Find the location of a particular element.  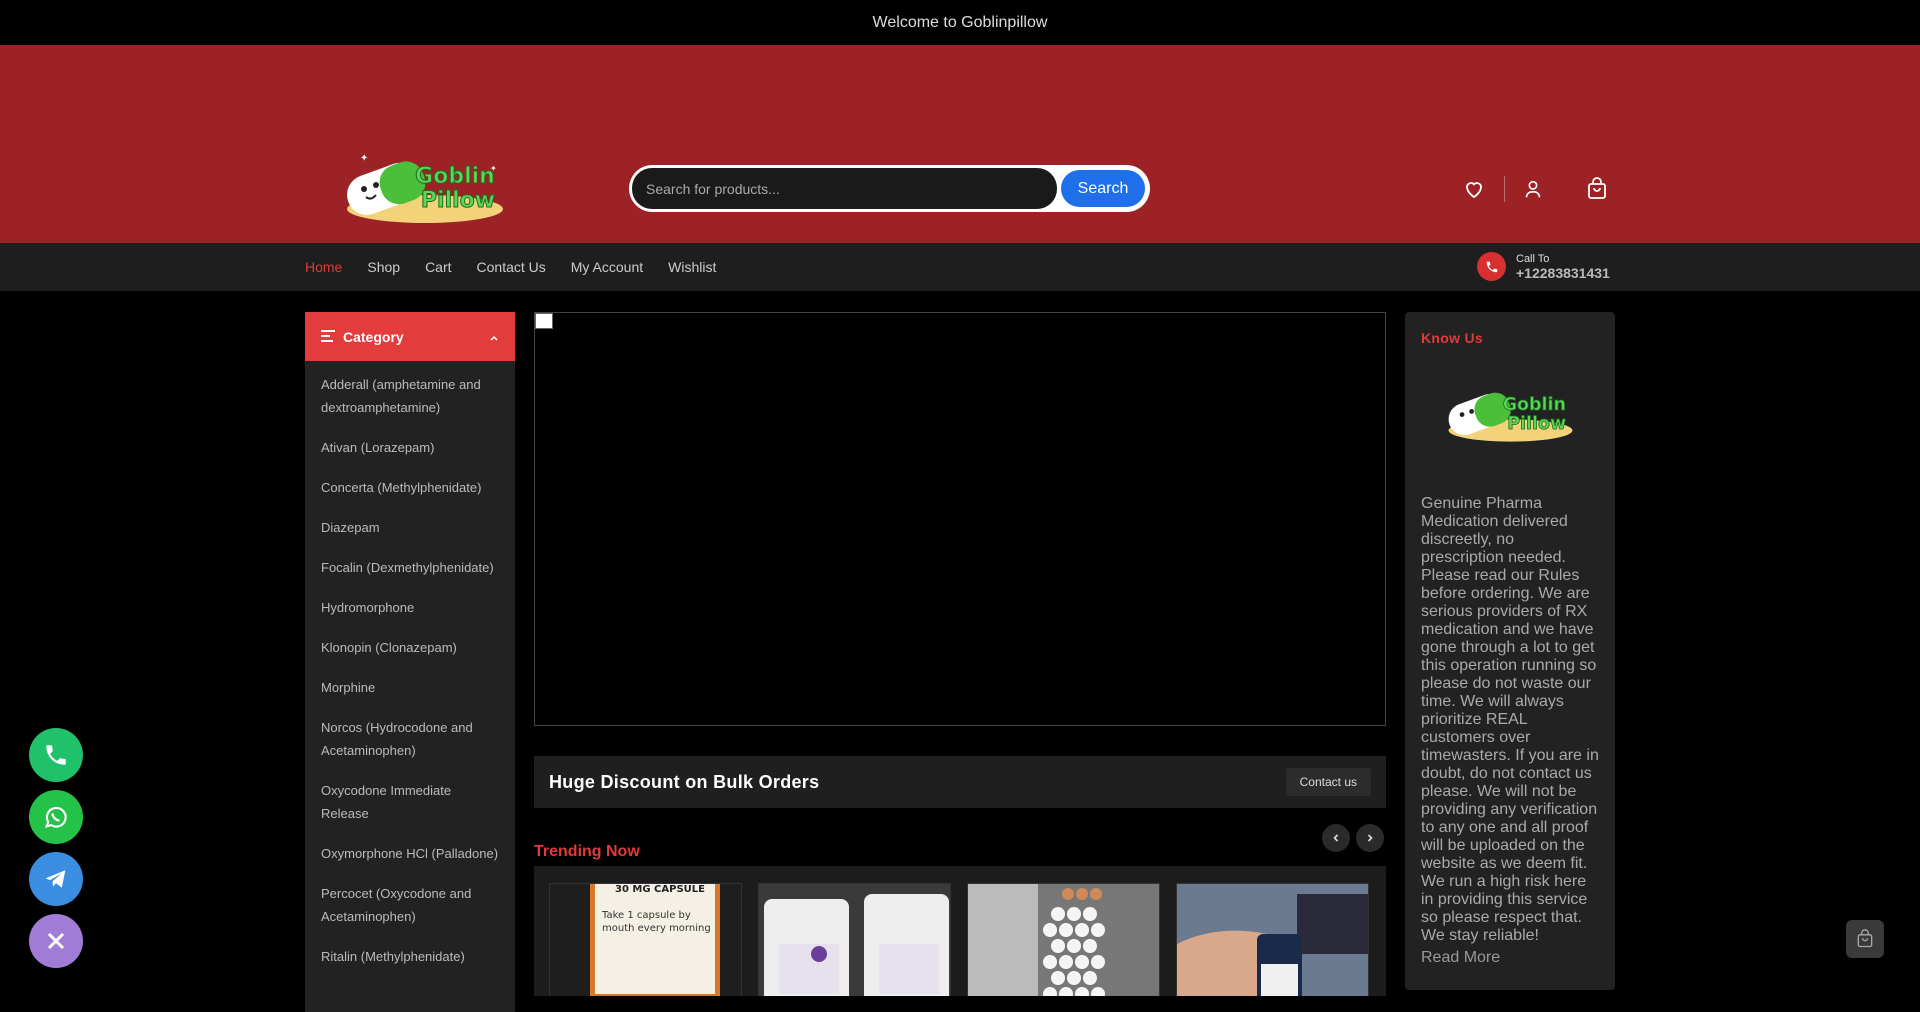

category-item: Percocet (Oxycodone and Acetaminophen) is located at coordinates (410, 905).